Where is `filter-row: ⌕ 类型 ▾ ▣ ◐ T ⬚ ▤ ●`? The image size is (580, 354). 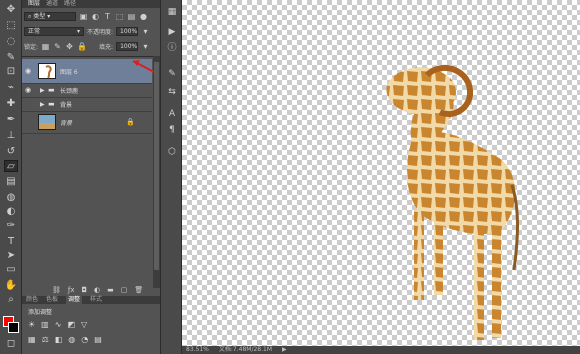
filter-row: ⌕ 类型 ▾ ▣ ◐ T ⬚ ▤ ● is located at coordinates (91, 16).